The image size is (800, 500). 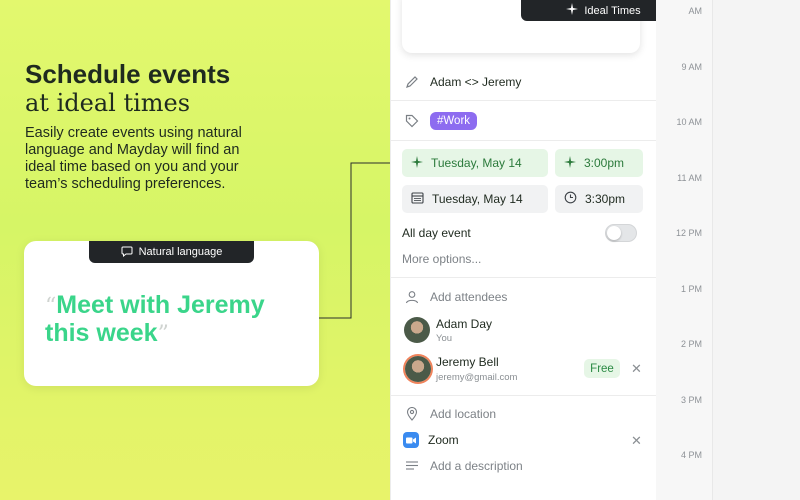 I want to click on open-quote-icon: “, so click(x=51, y=306).